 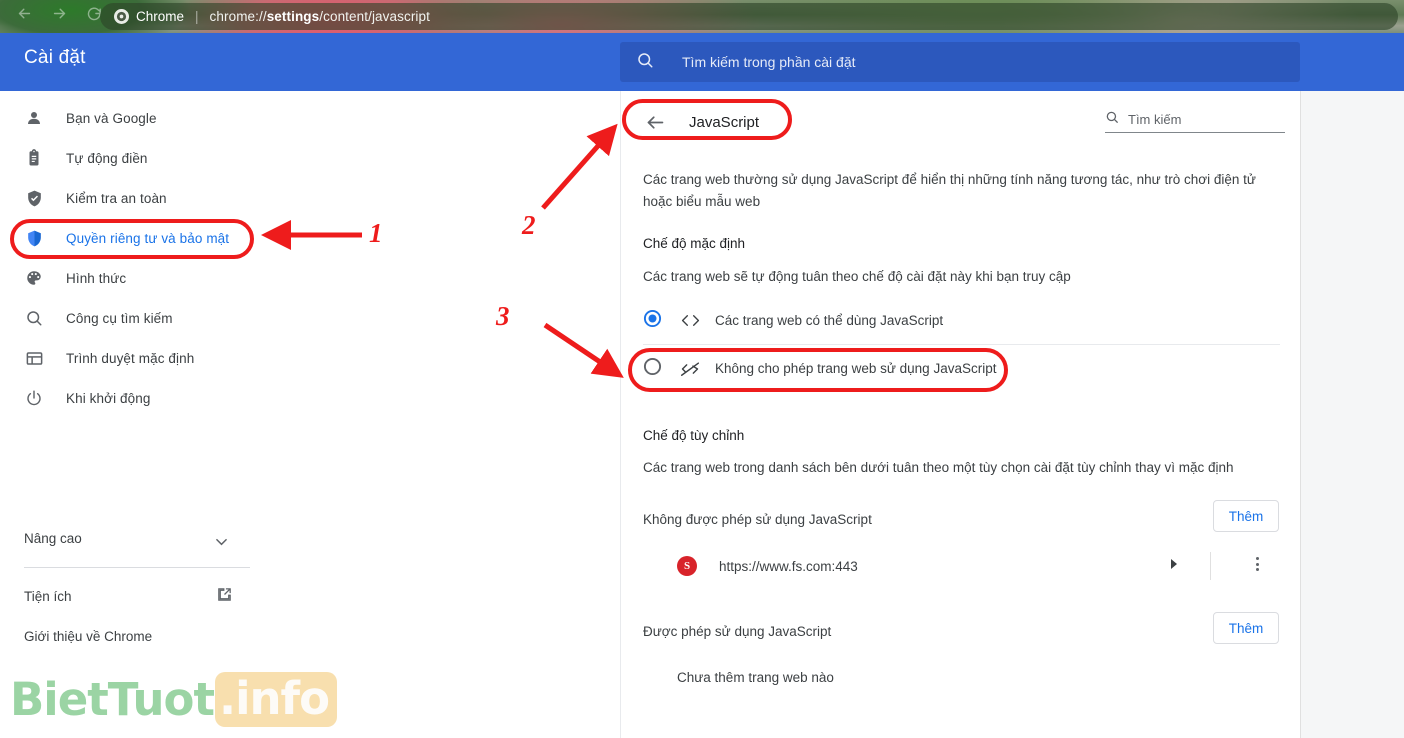 I want to click on person-icon, so click(x=34, y=118).